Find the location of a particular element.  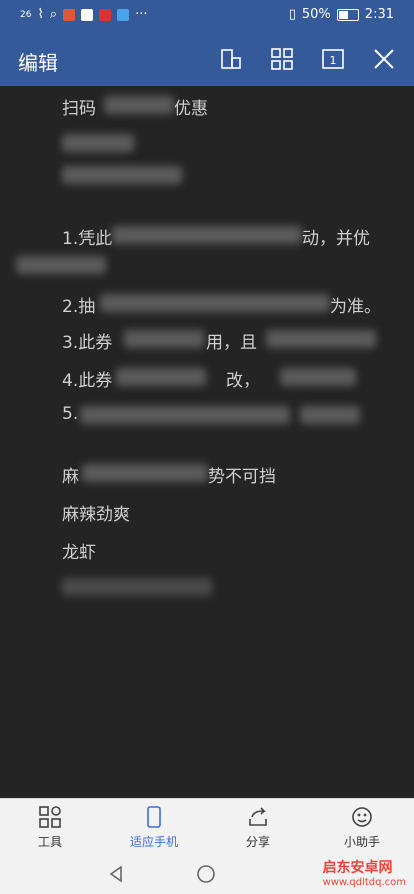

doc-line: 5. is located at coordinates (70, 414).